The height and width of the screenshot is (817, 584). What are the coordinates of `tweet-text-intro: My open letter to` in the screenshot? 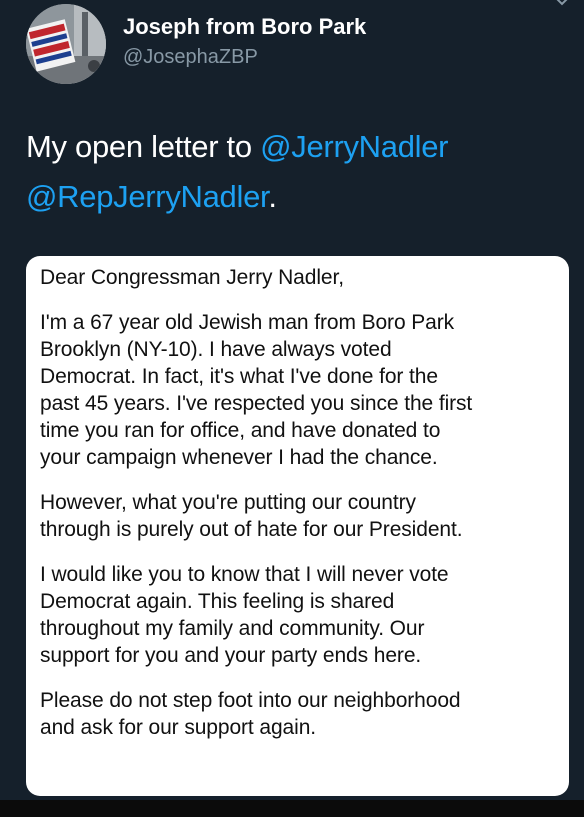 It's located at (143, 146).